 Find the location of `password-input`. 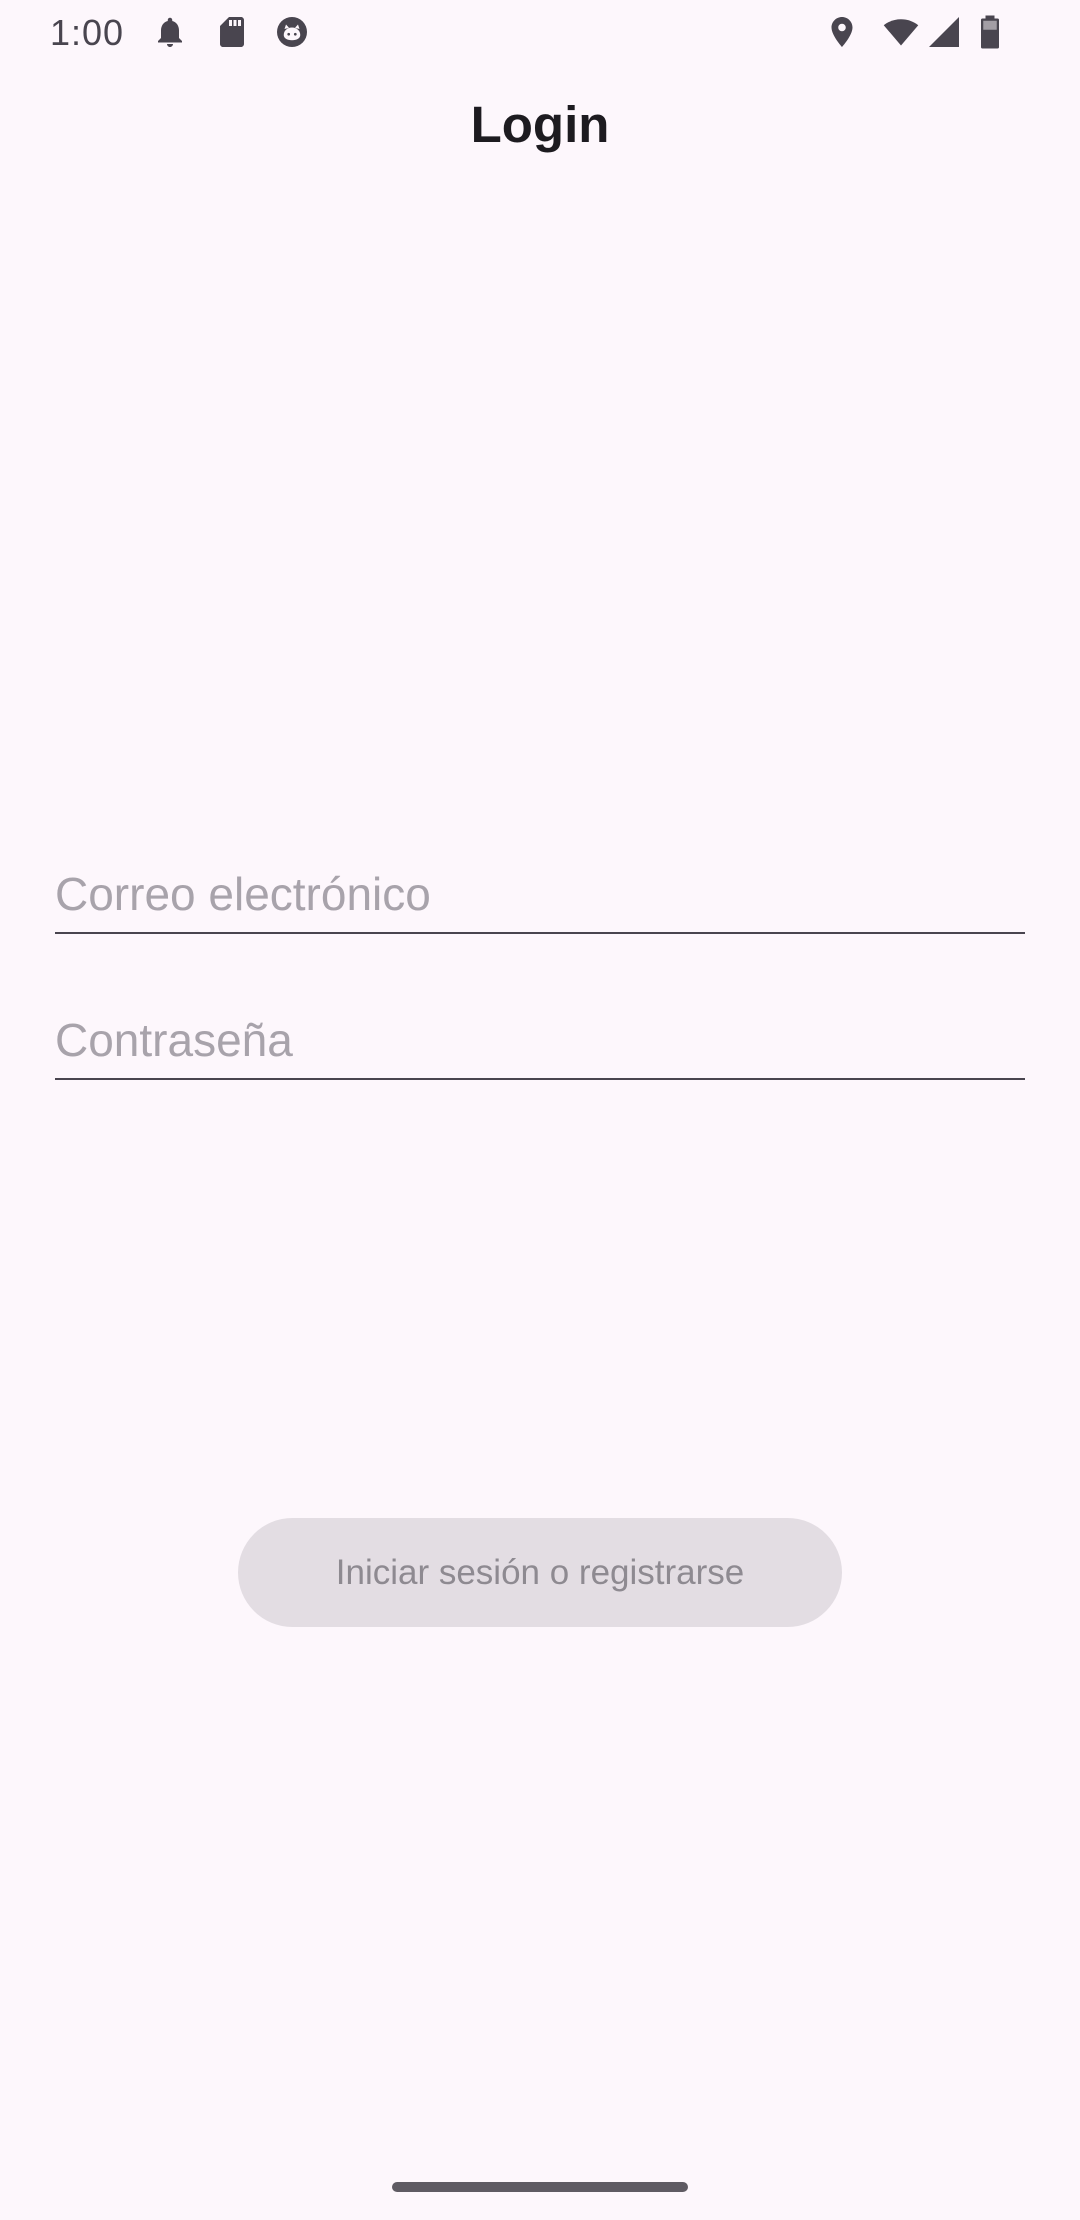

password-input is located at coordinates (540, 1040).